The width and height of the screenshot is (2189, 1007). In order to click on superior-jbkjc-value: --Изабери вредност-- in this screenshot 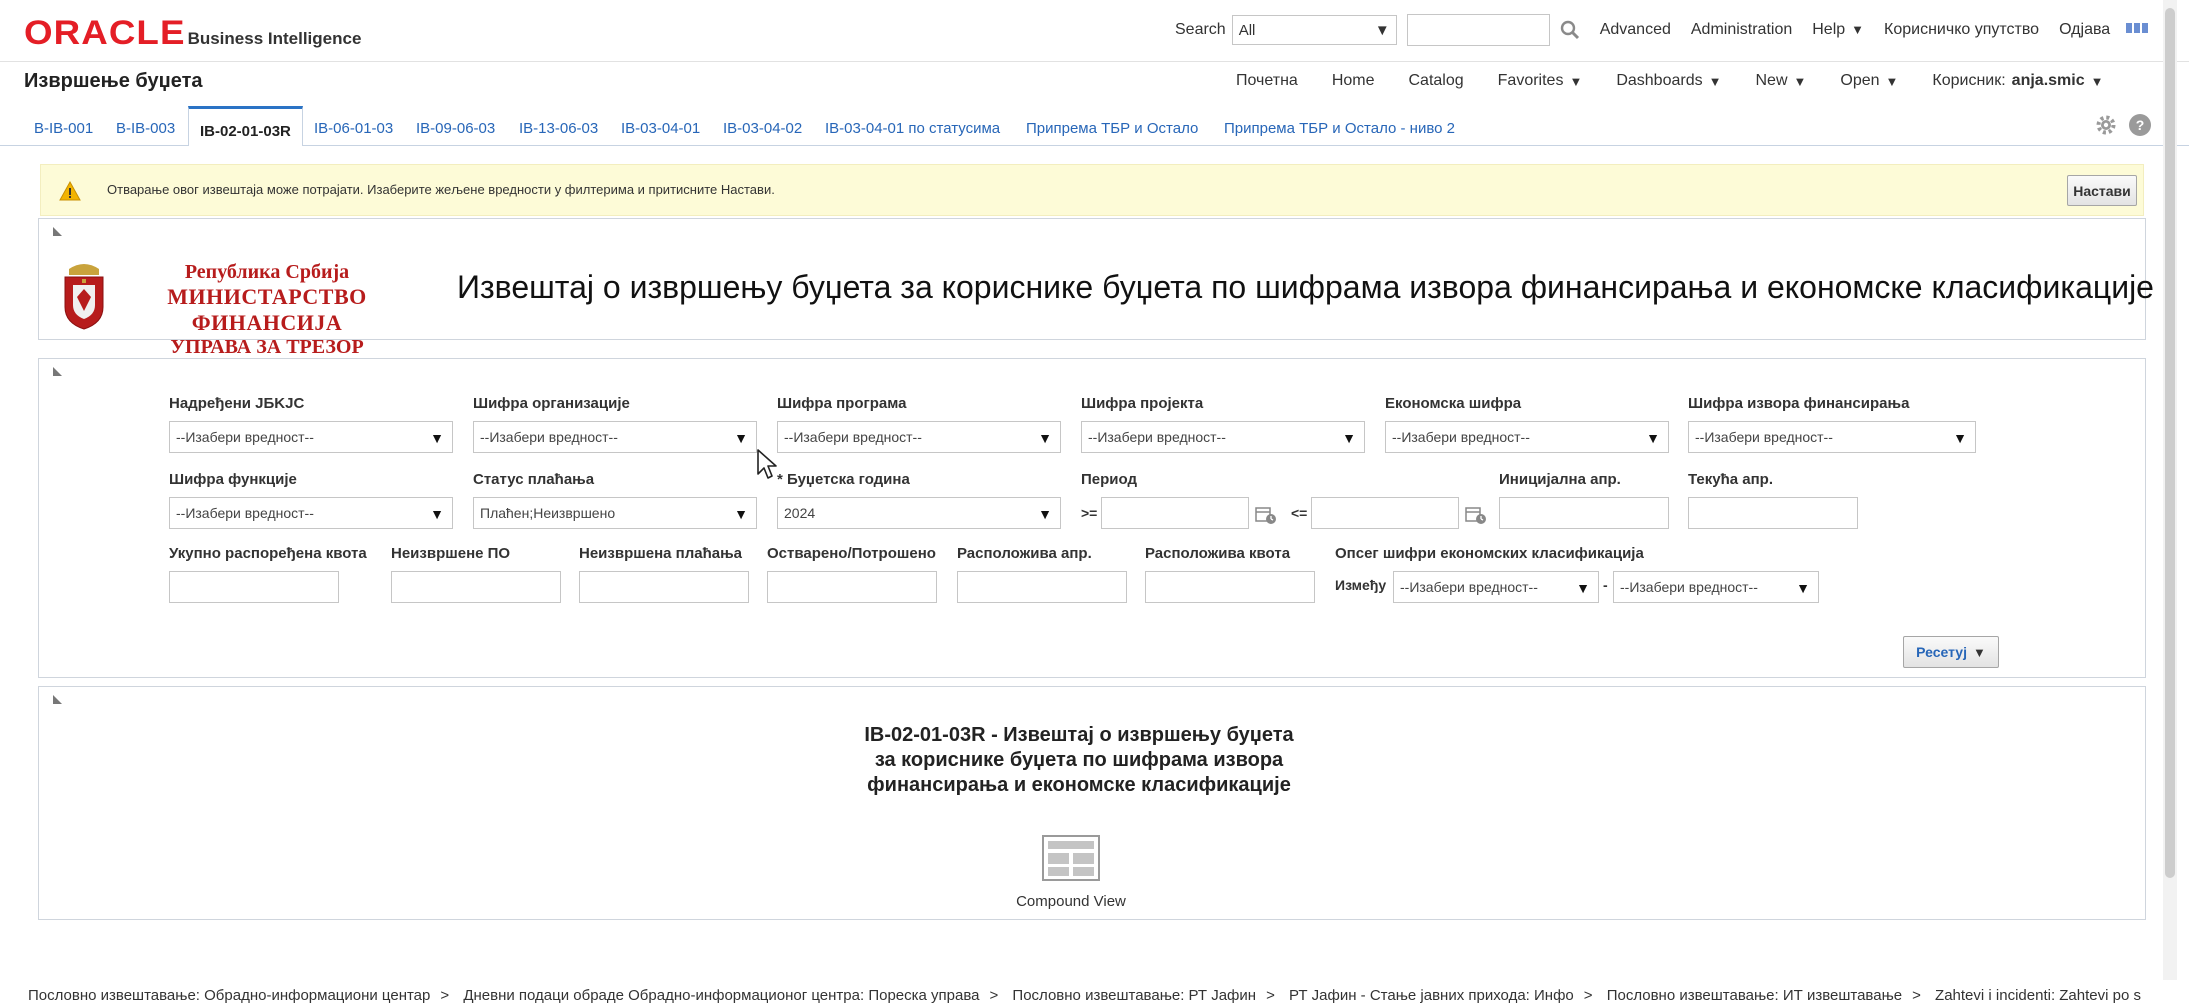, I will do `click(245, 437)`.